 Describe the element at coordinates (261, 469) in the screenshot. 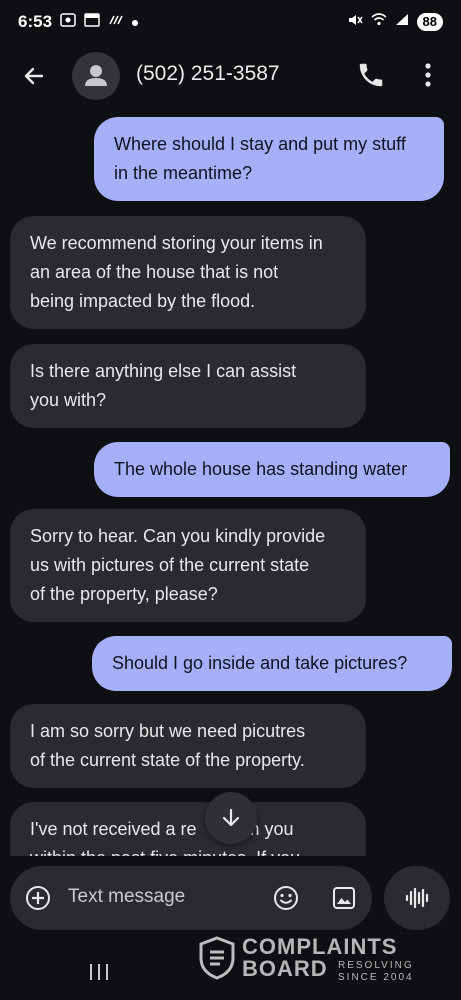

I see `message-line: The whole house has standing water` at that location.